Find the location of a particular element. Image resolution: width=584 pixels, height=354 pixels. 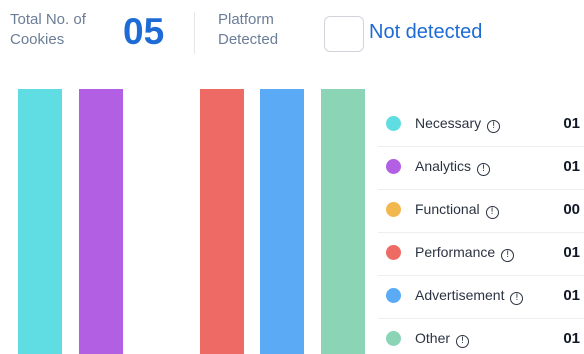

legend-item-analytics: Analytics! 01 is located at coordinates (481, 168).